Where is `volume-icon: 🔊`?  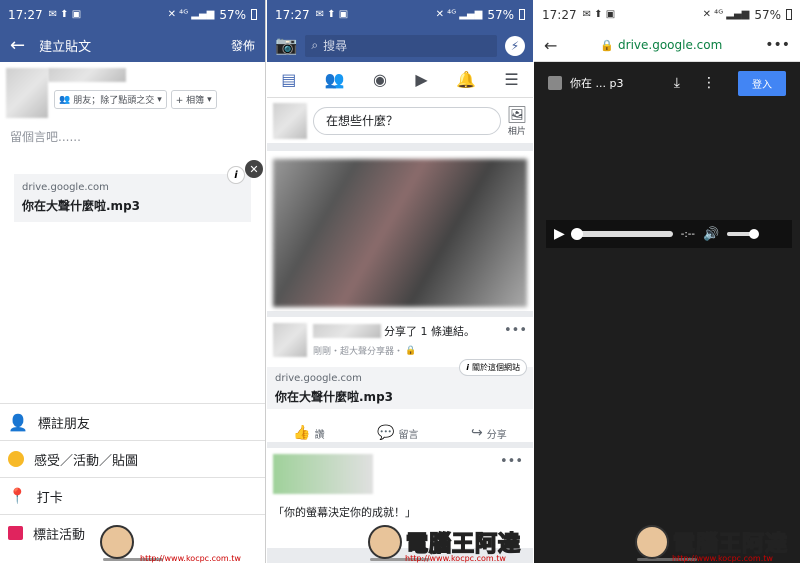
volume-icon: 🔊 is located at coordinates (711, 234).